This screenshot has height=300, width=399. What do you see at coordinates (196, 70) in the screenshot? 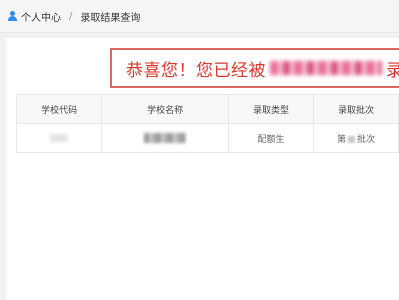
I see `banner-prefix: 恭喜您！您已经被` at bounding box center [196, 70].